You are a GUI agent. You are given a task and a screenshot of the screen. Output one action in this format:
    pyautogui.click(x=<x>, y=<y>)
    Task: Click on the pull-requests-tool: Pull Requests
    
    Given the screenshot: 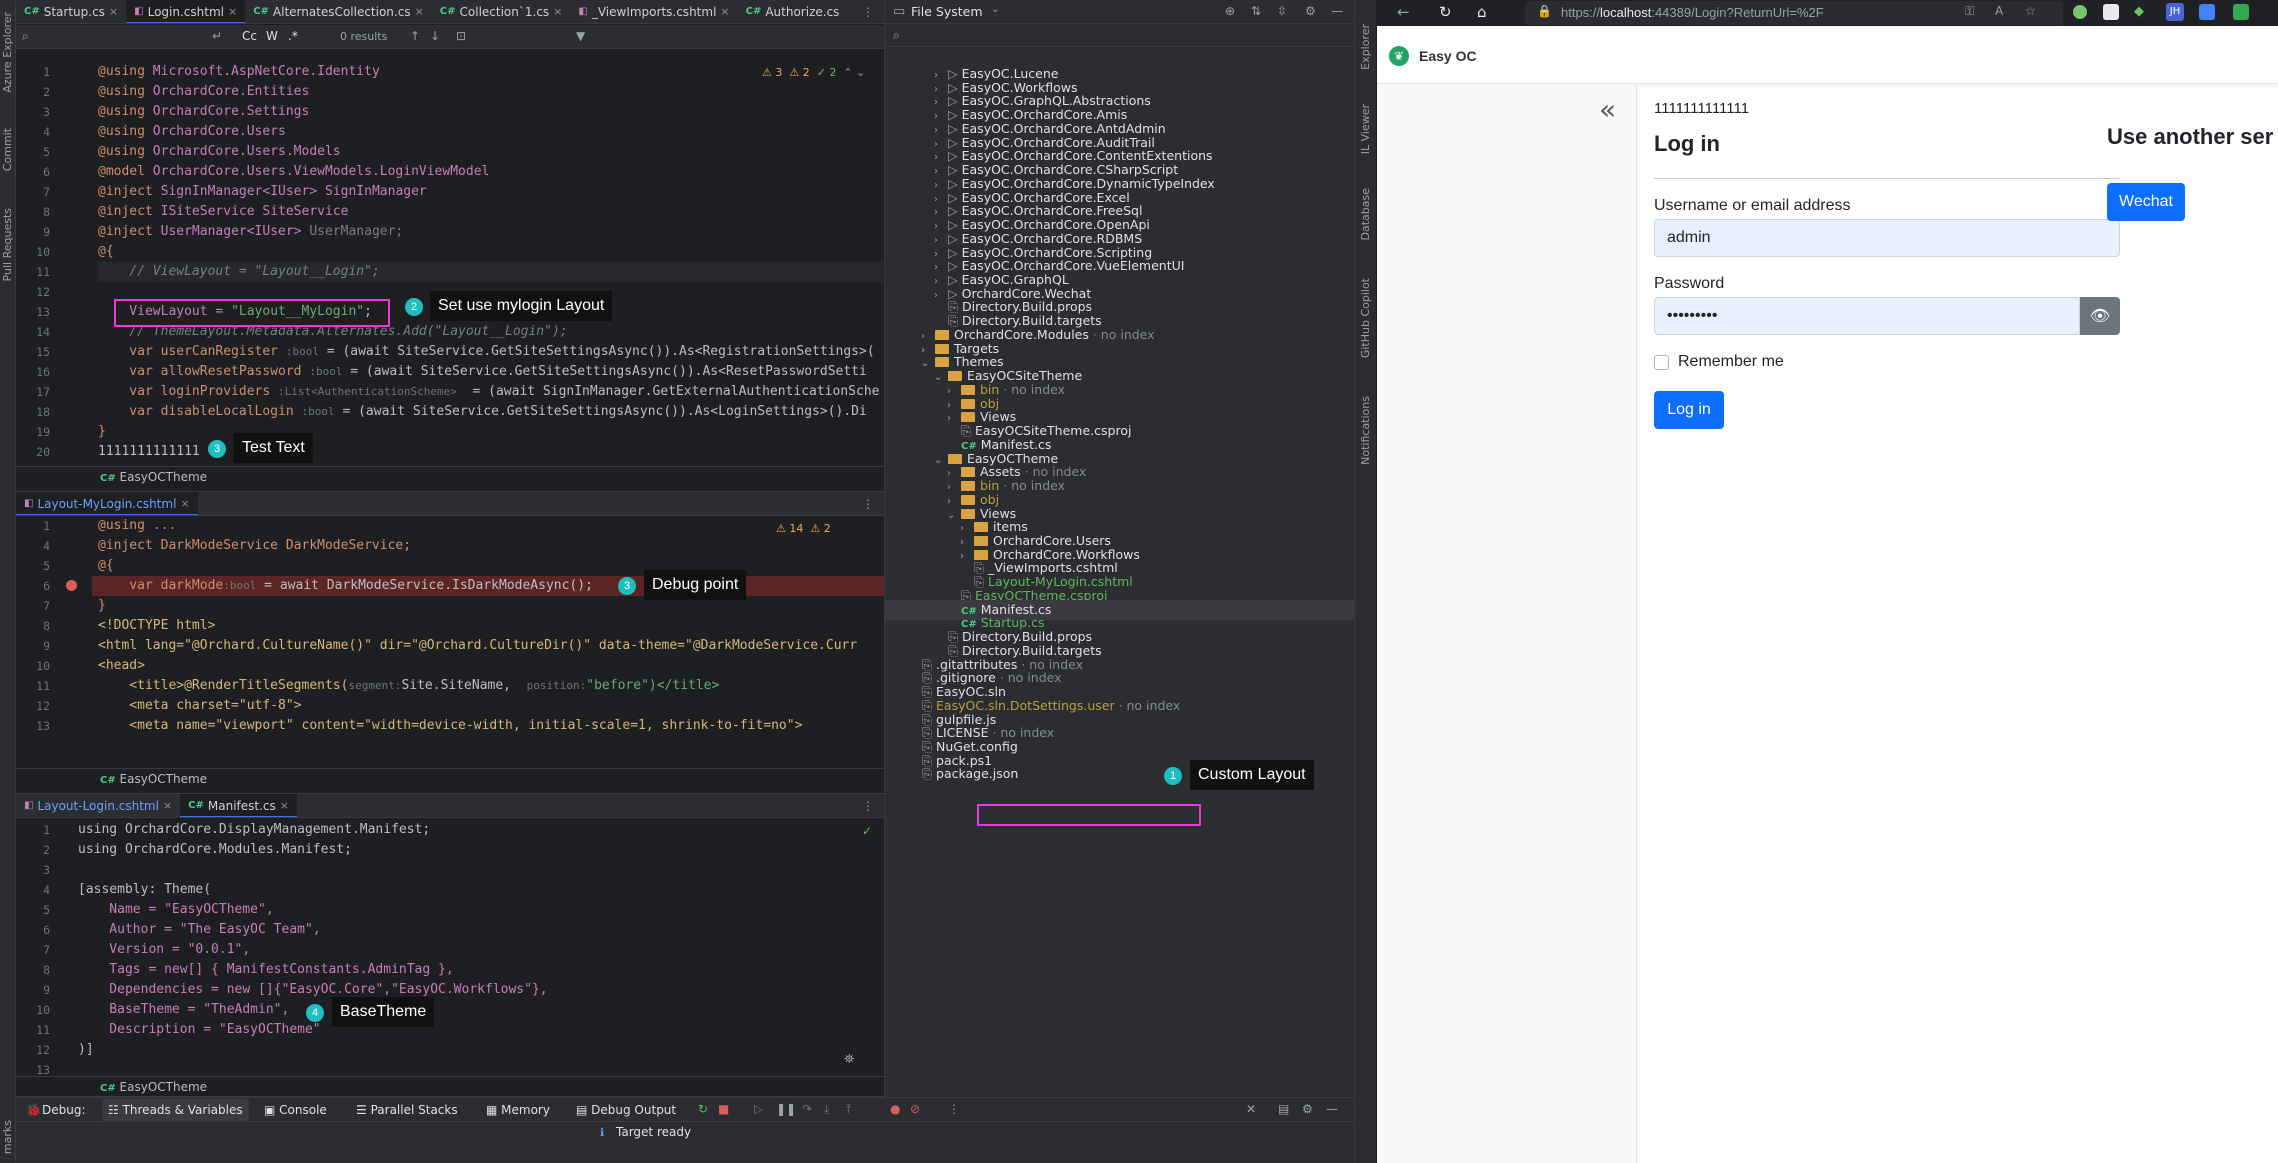 What is the action you would take?
    pyautogui.click(x=7, y=244)
    